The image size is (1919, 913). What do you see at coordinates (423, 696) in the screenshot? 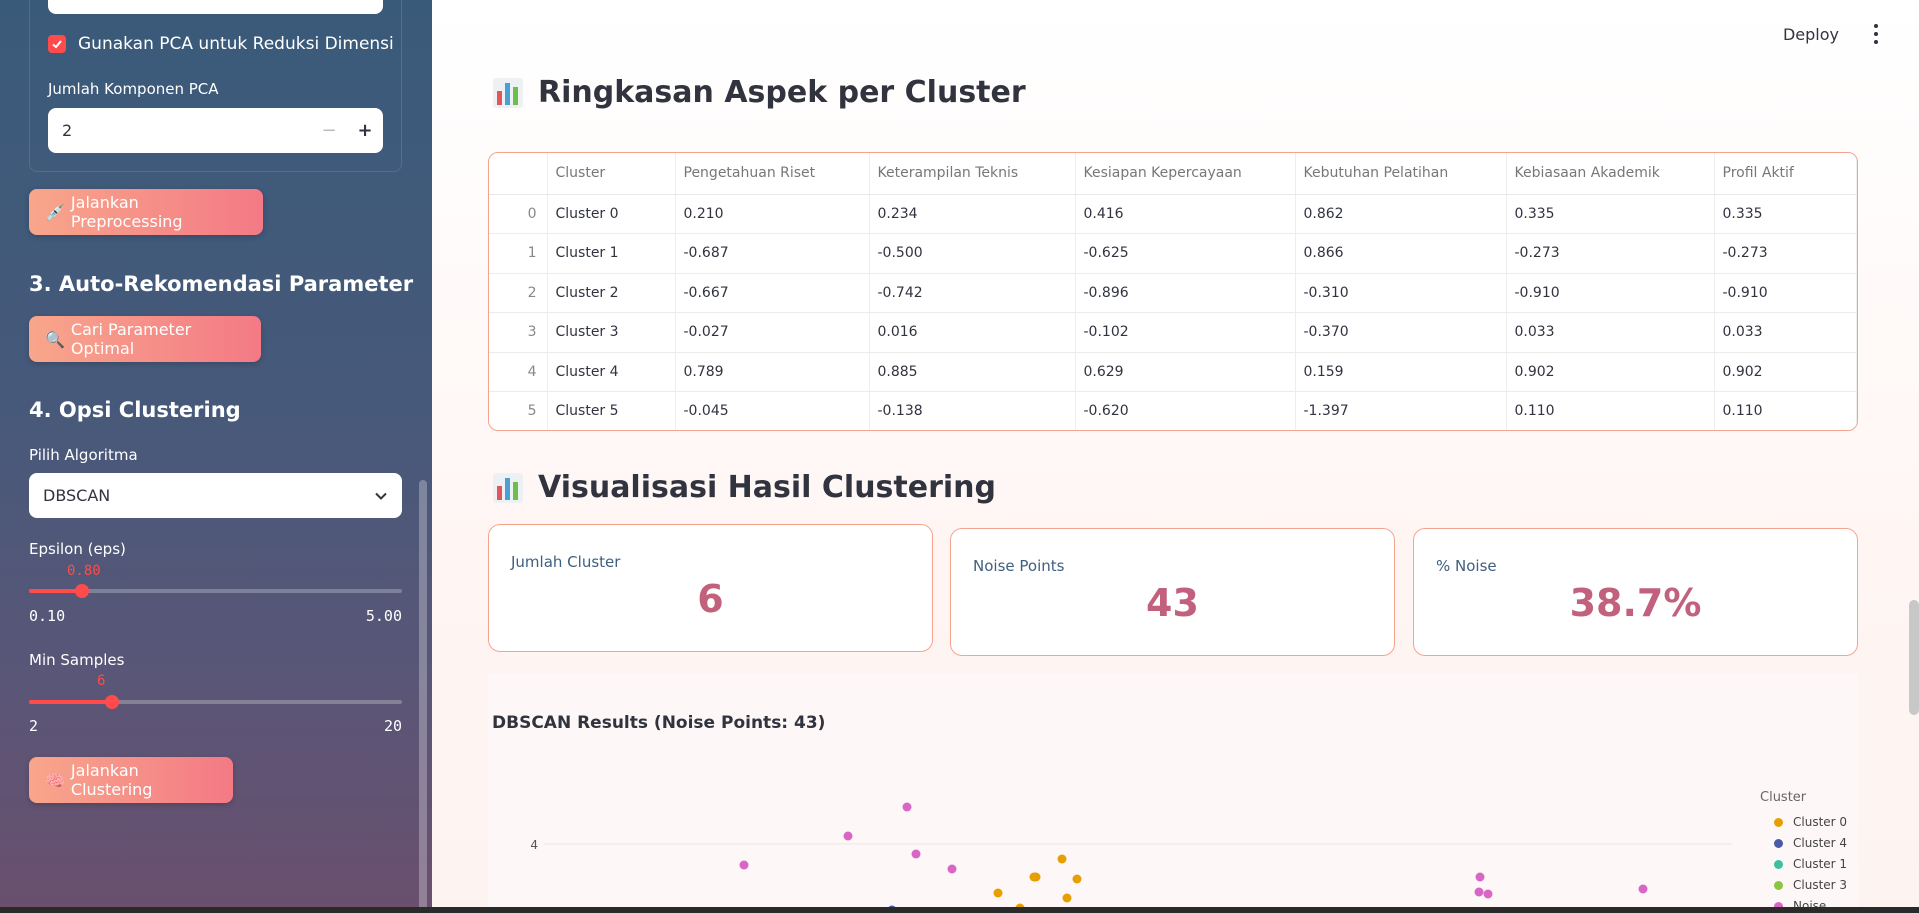
I see `sidebar-scrollbar` at bounding box center [423, 696].